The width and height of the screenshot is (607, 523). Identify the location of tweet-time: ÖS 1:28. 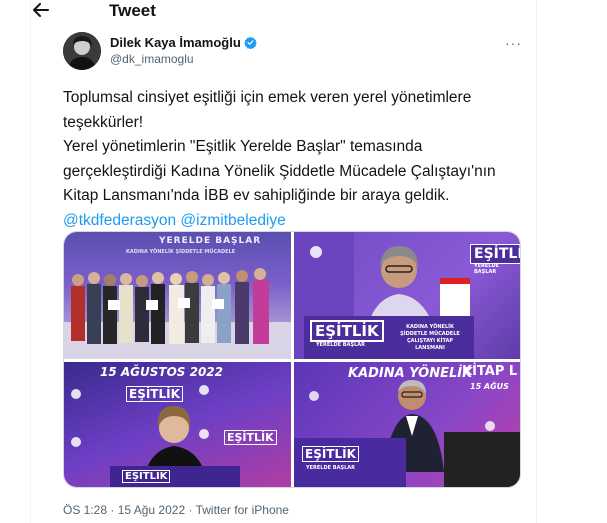
(85, 510).